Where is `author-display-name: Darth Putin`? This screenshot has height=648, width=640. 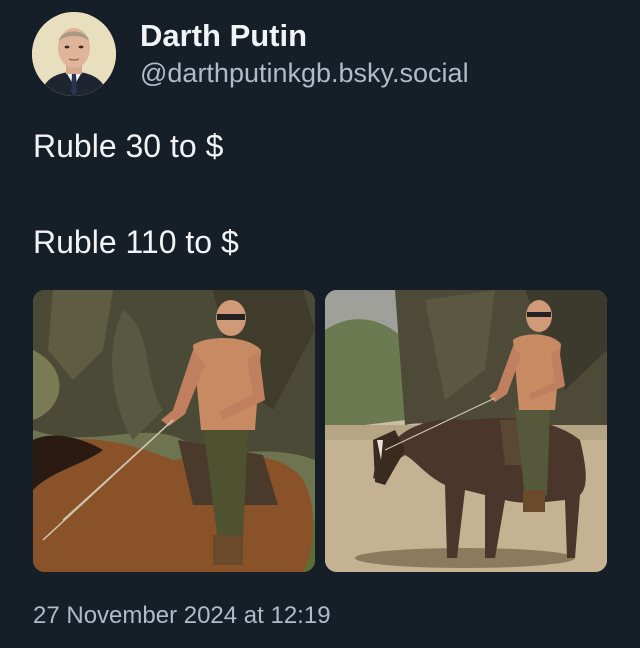
author-display-name: Darth Putin is located at coordinates (304, 36).